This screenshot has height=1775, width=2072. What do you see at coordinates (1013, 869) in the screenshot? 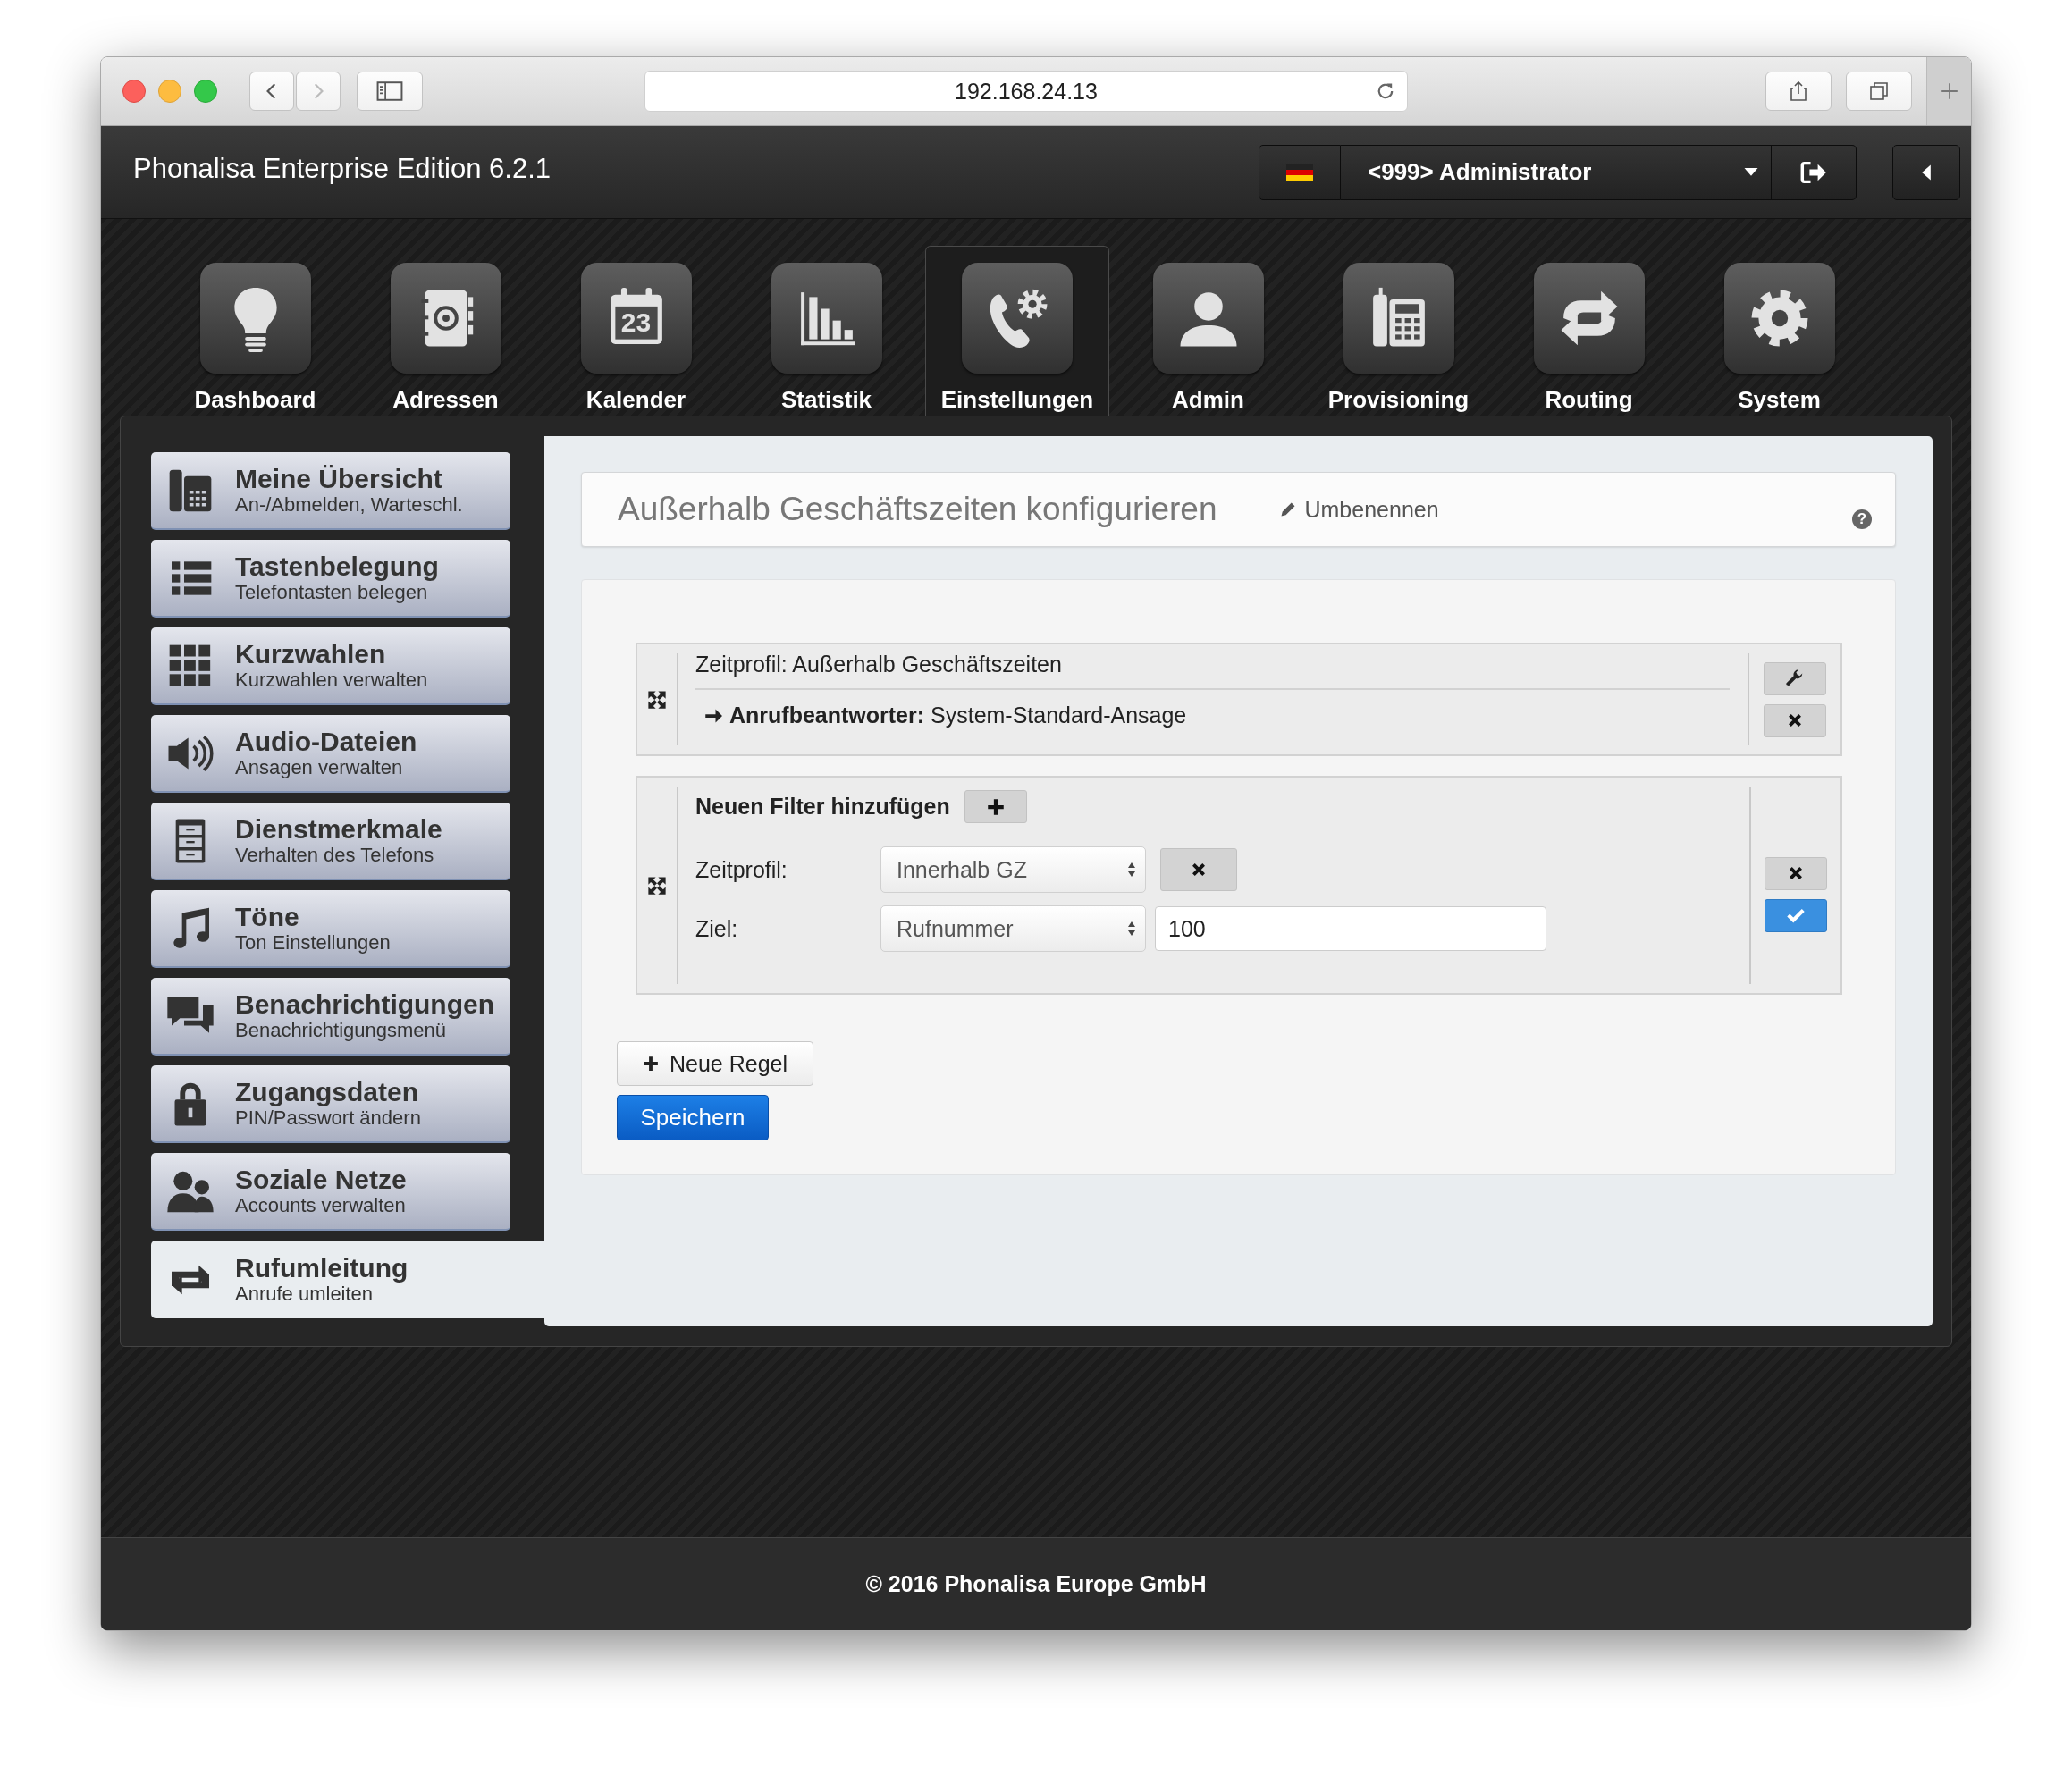
I see `select-field: Innerhalb GZ` at bounding box center [1013, 869].